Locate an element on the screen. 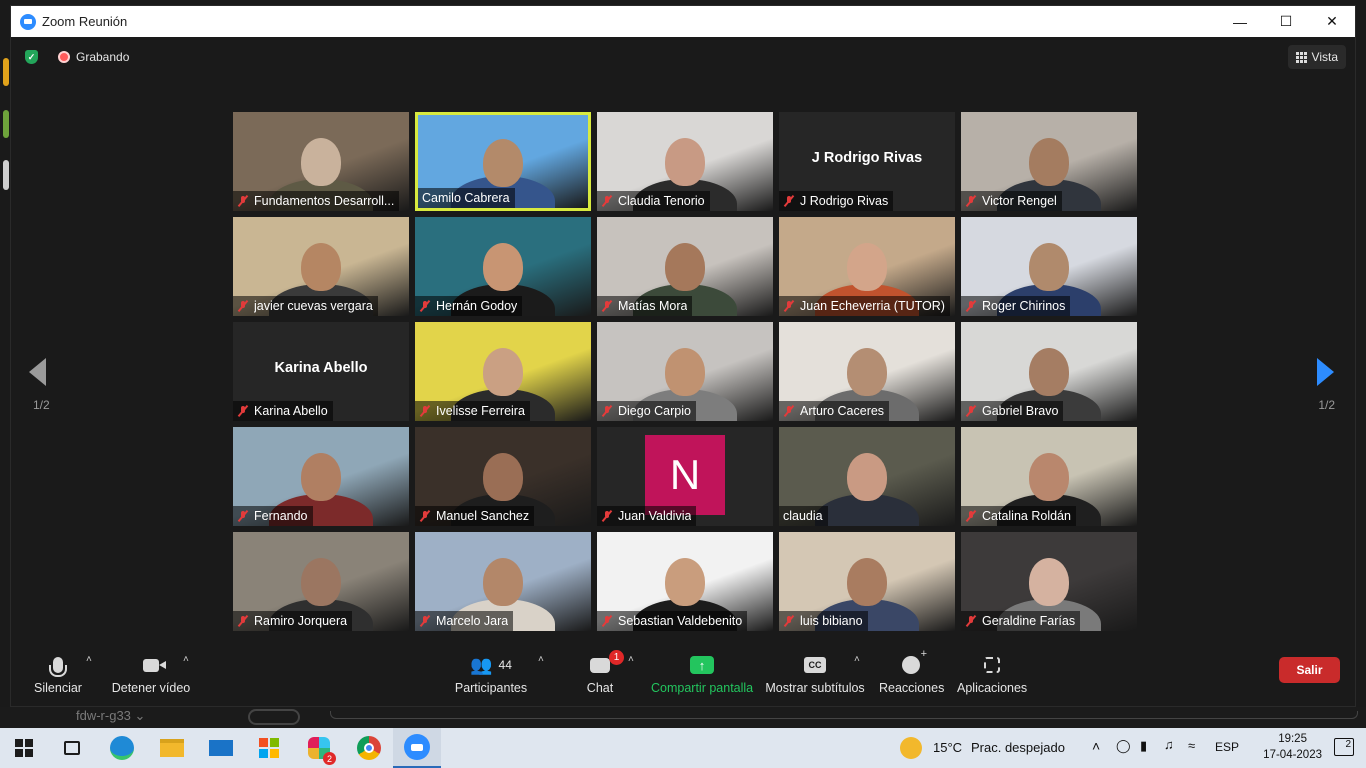 This screenshot has height=768, width=1366. participant-name-bar: Roger Chirinos is located at coordinates (1016, 306).